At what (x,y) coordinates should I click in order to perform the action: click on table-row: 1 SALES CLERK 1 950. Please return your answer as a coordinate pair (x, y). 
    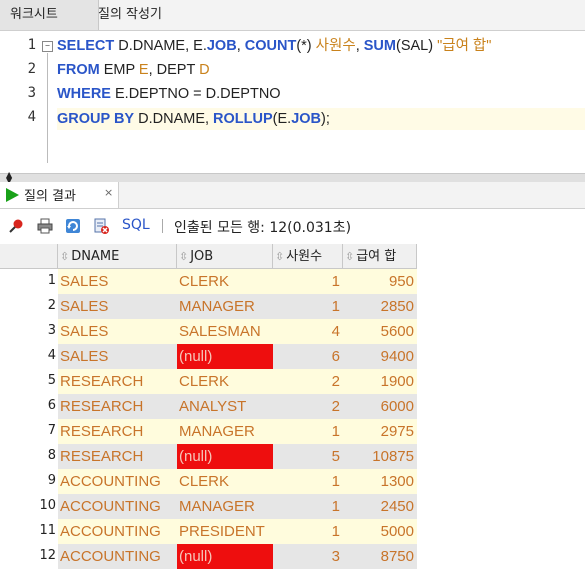
    Looking at the image, I should click on (292, 281).